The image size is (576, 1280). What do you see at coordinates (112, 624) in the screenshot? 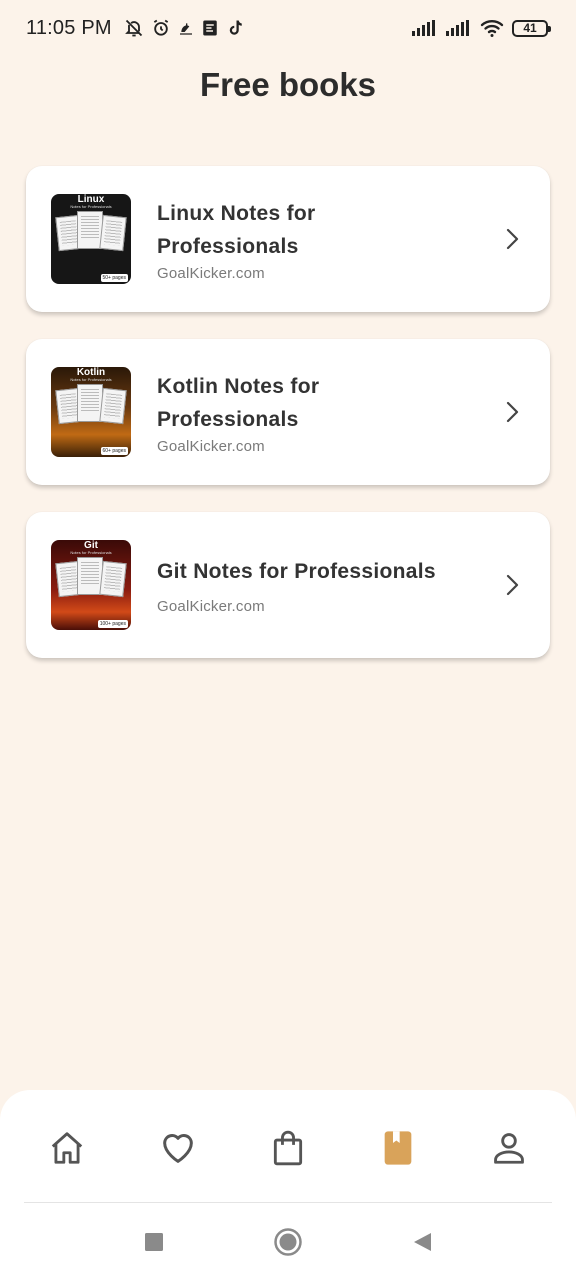
I see `cover-badge: 100+ pages` at bounding box center [112, 624].